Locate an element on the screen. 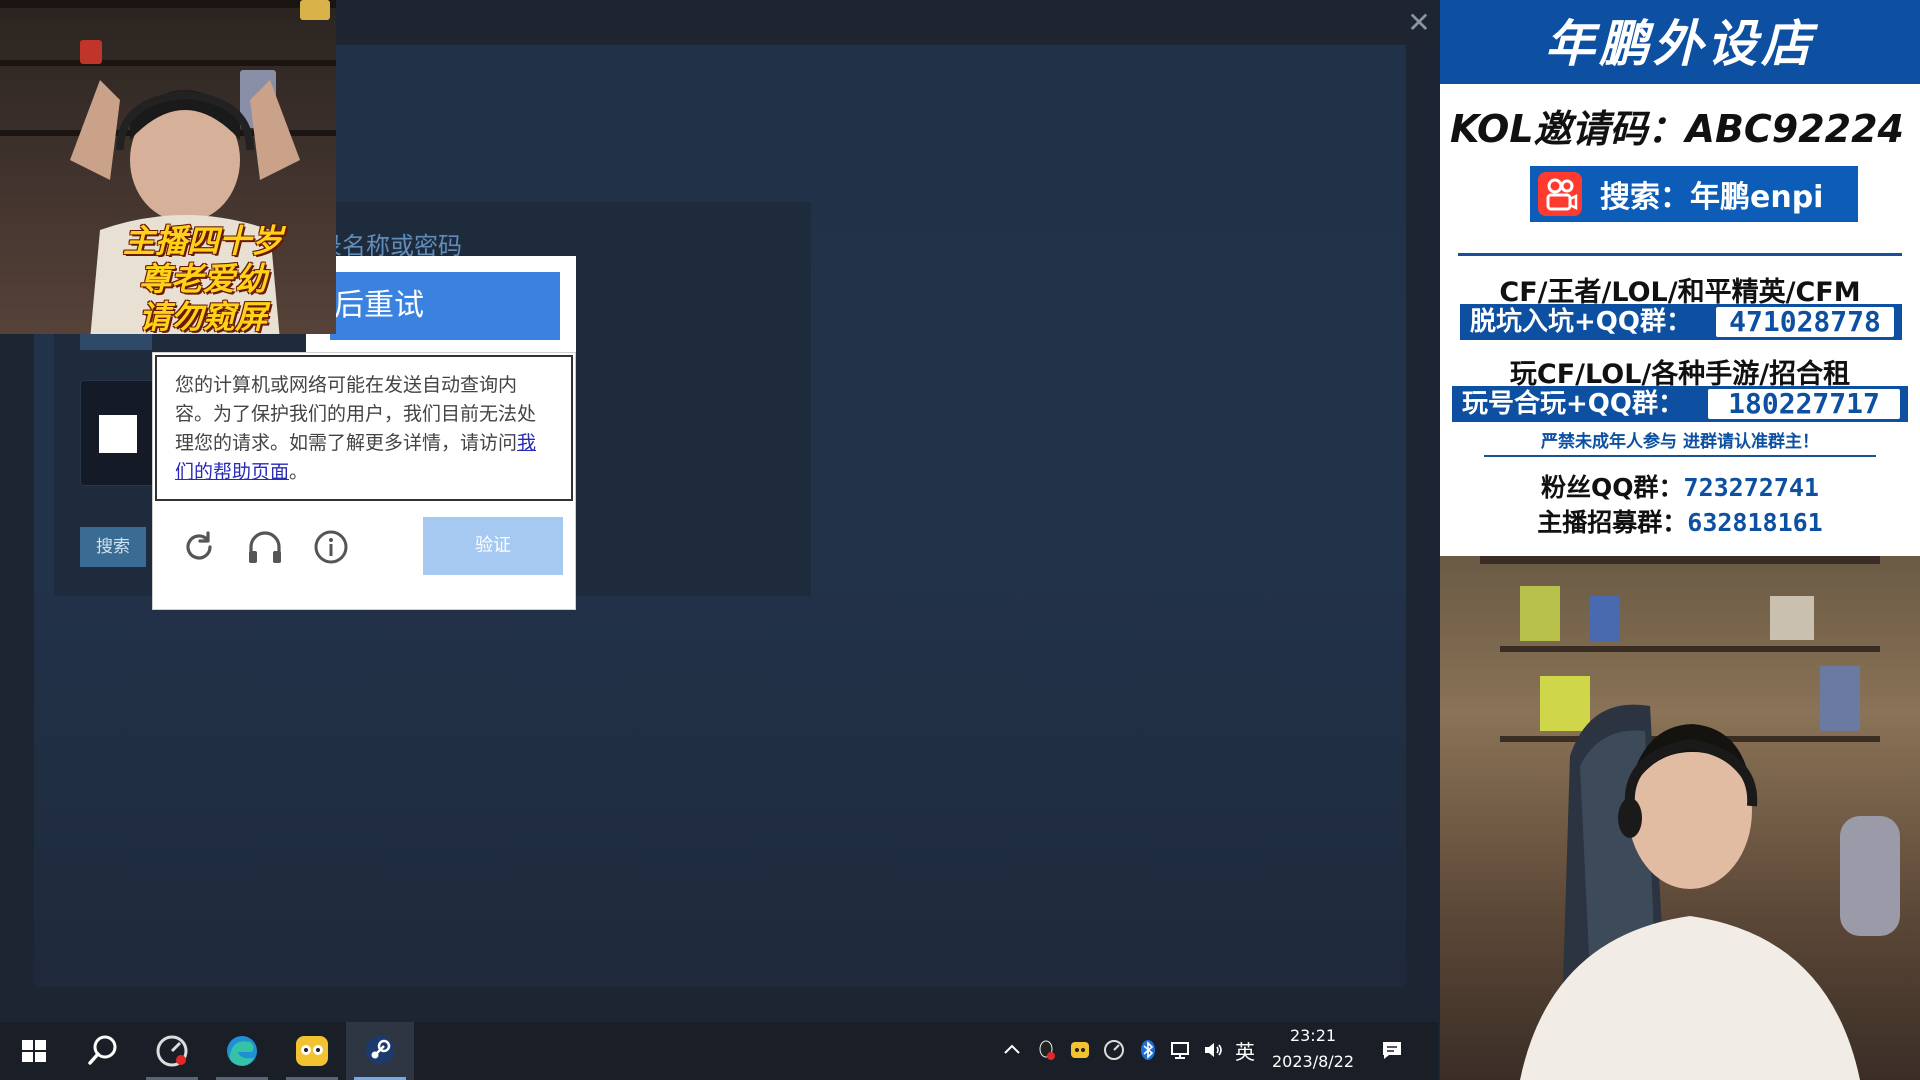 This screenshot has height=1080, width=1920. search-icon is located at coordinates (102, 1050).